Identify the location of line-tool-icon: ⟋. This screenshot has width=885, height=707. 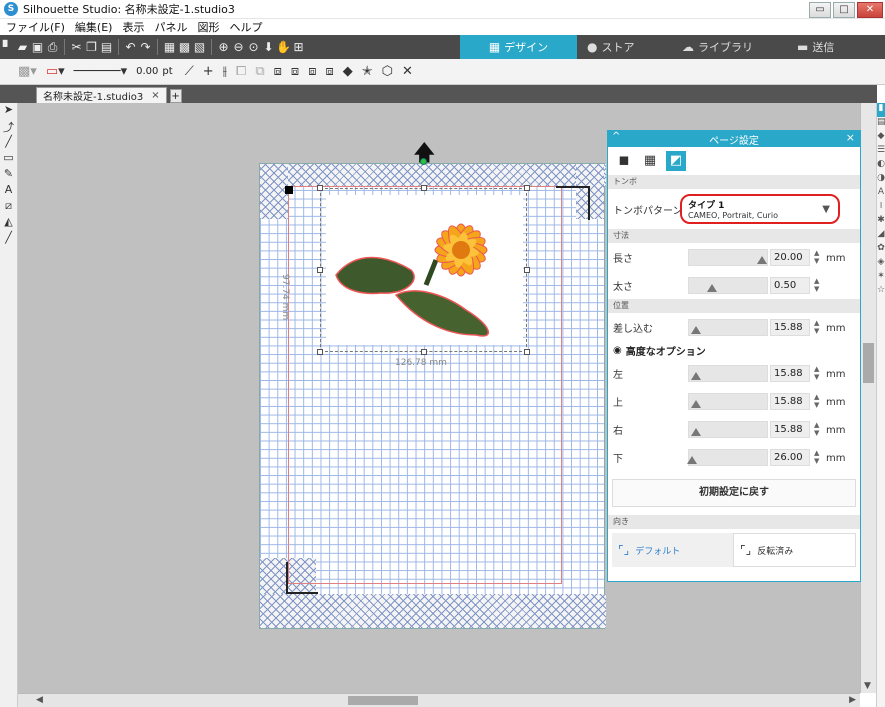
(189, 71).